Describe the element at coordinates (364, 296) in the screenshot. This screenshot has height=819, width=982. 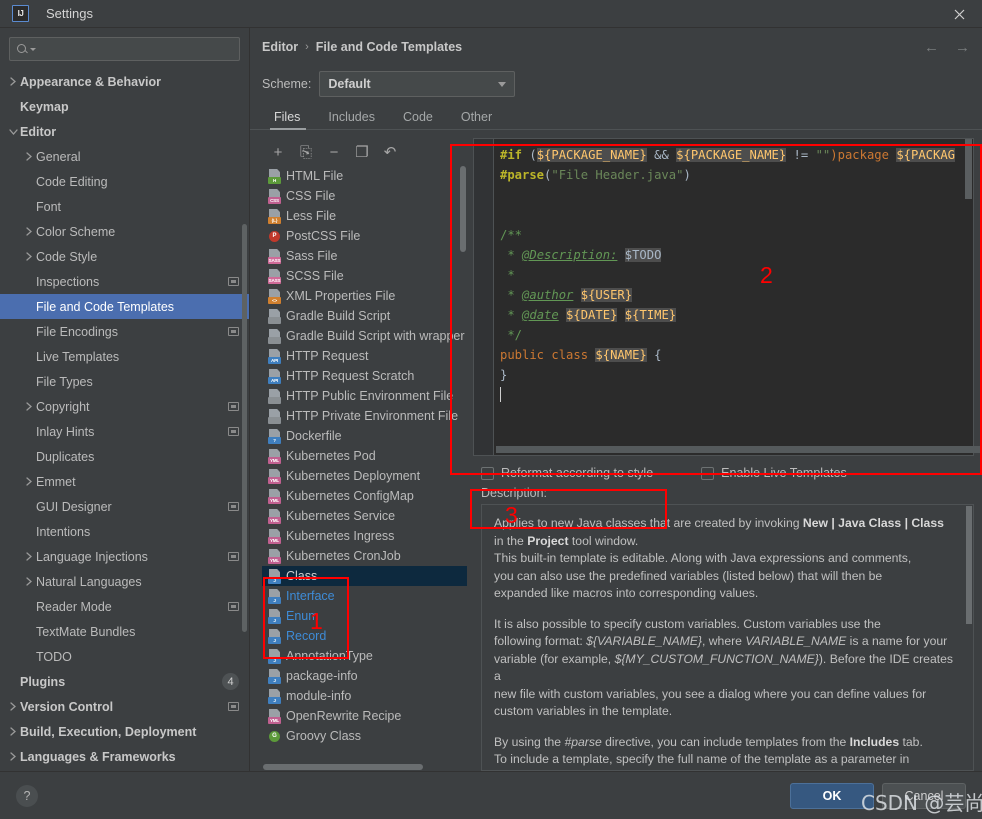
I see `template-list-item: <> XML Properties File` at that location.